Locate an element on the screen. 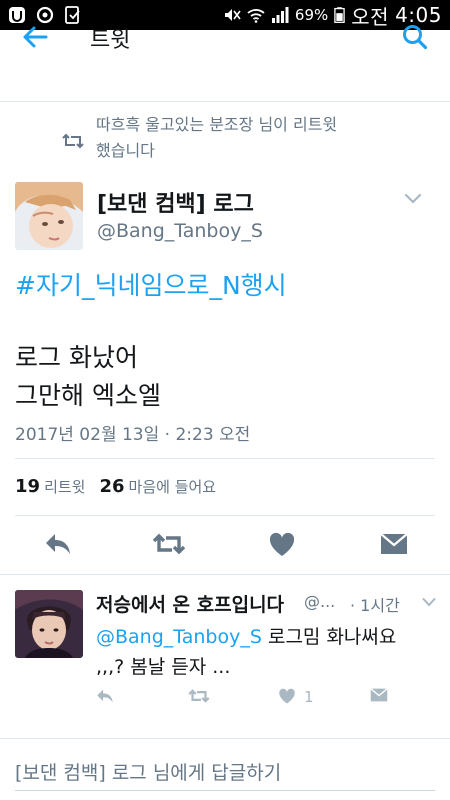 The image size is (450, 800). reply-text-line: @Bang_Tanboy_S 로그밈 화나써요 is located at coordinates (246, 635).